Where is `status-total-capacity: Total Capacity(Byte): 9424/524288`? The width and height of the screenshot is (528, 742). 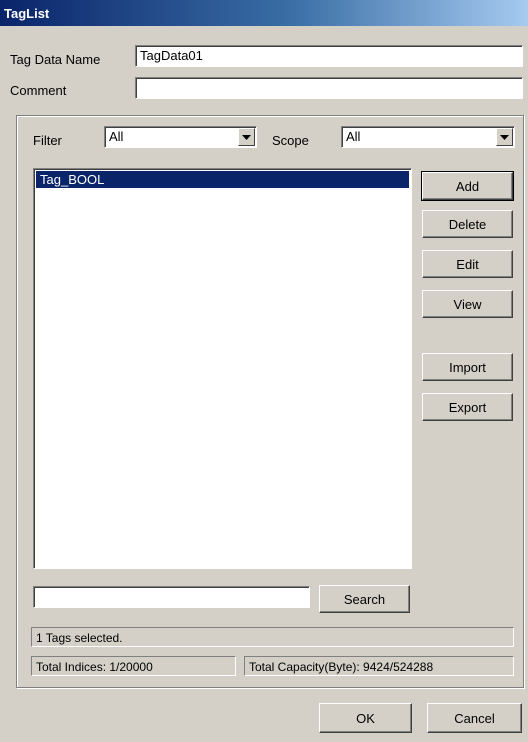
status-total-capacity: Total Capacity(Byte): 9424/524288 is located at coordinates (379, 666).